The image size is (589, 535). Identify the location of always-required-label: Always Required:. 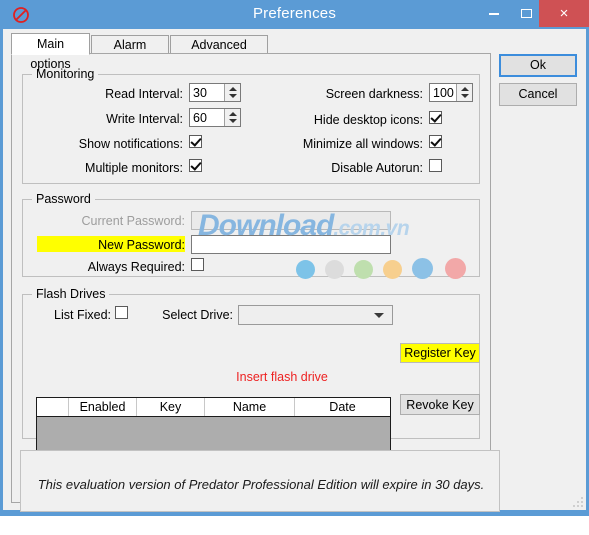
(136, 267).